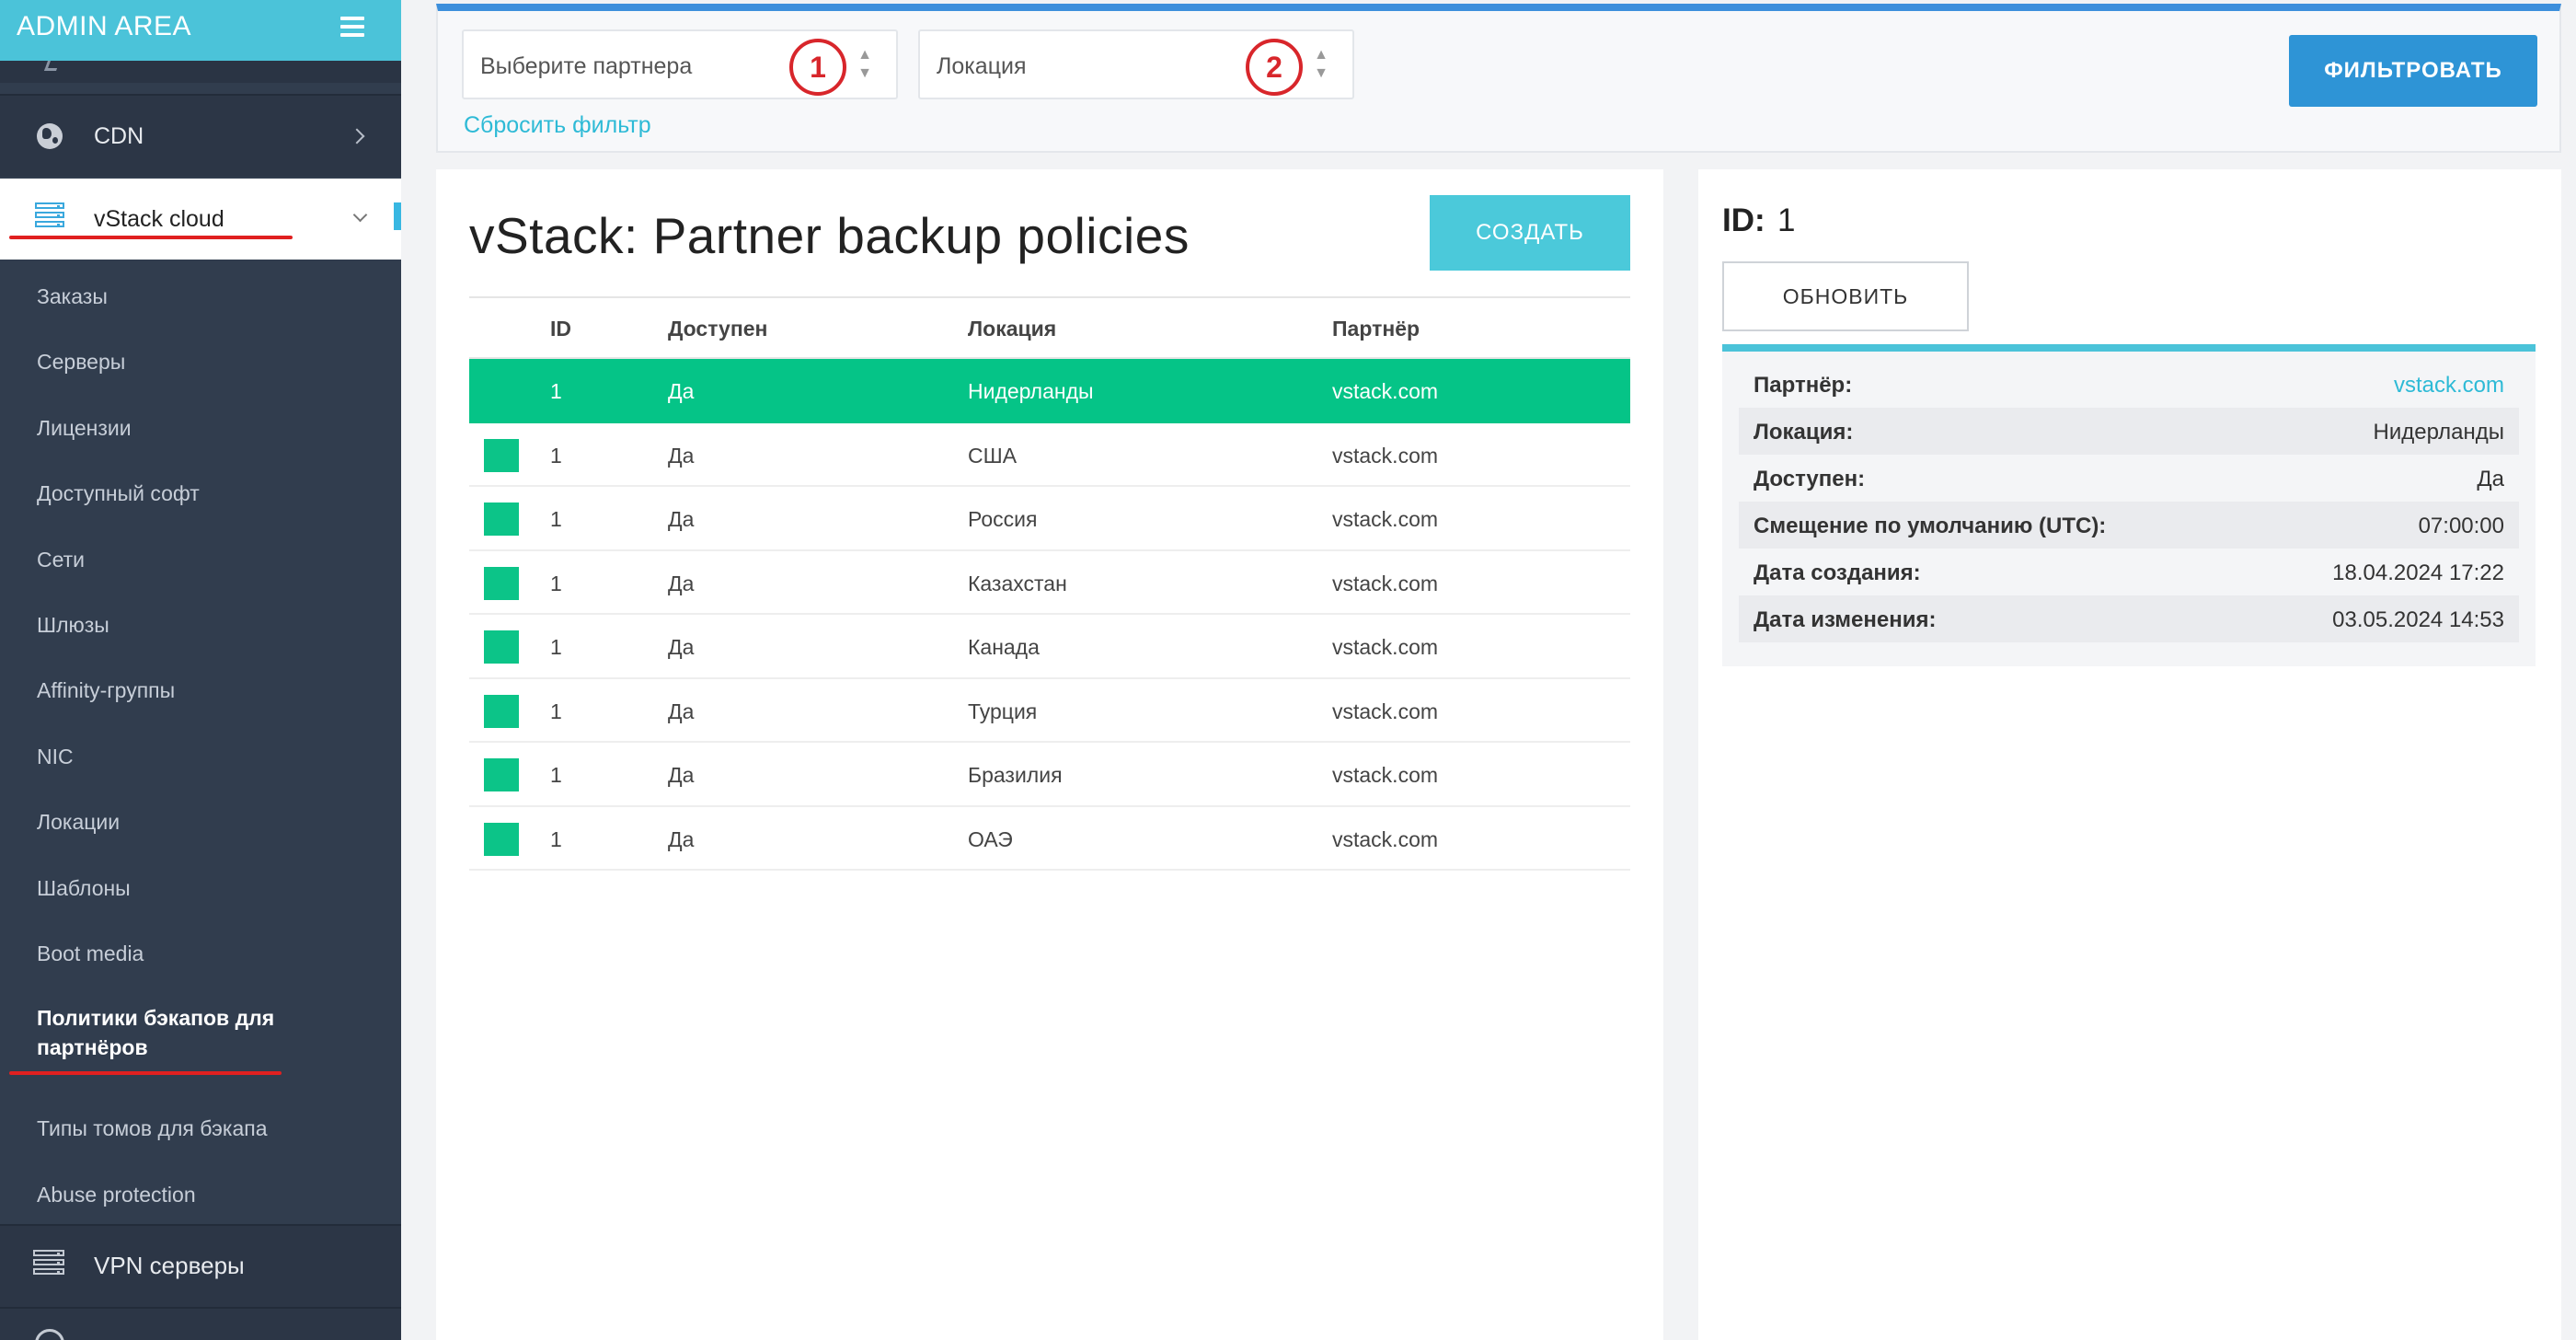 The image size is (2576, 1340). I want to click on sidebar-item-orders: Заказы, so click(72, 296).